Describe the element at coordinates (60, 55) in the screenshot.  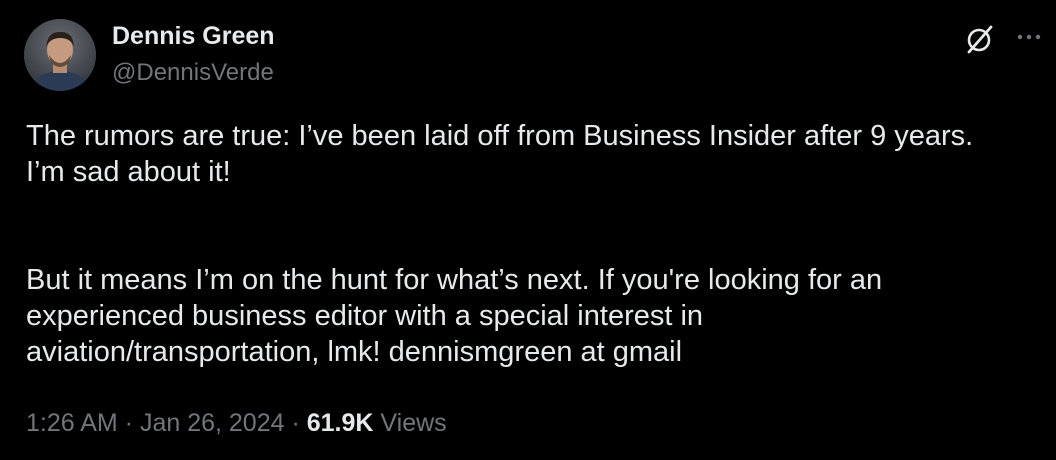
I see `avatar` at that location.